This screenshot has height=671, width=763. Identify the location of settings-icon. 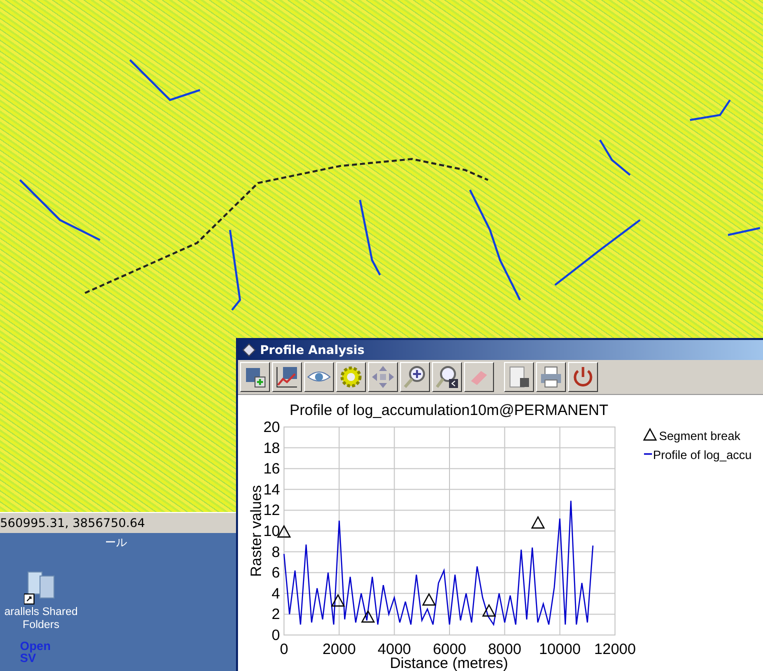
(351, 377).